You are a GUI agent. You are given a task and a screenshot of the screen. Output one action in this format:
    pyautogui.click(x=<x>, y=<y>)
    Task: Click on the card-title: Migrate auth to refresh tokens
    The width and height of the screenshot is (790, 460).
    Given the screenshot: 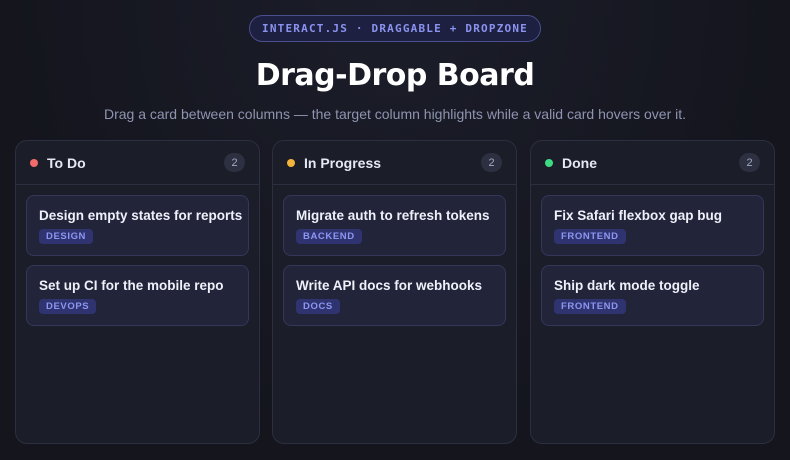 What is the action you would take?
    pyautogui.click(x=393, y=215)
    